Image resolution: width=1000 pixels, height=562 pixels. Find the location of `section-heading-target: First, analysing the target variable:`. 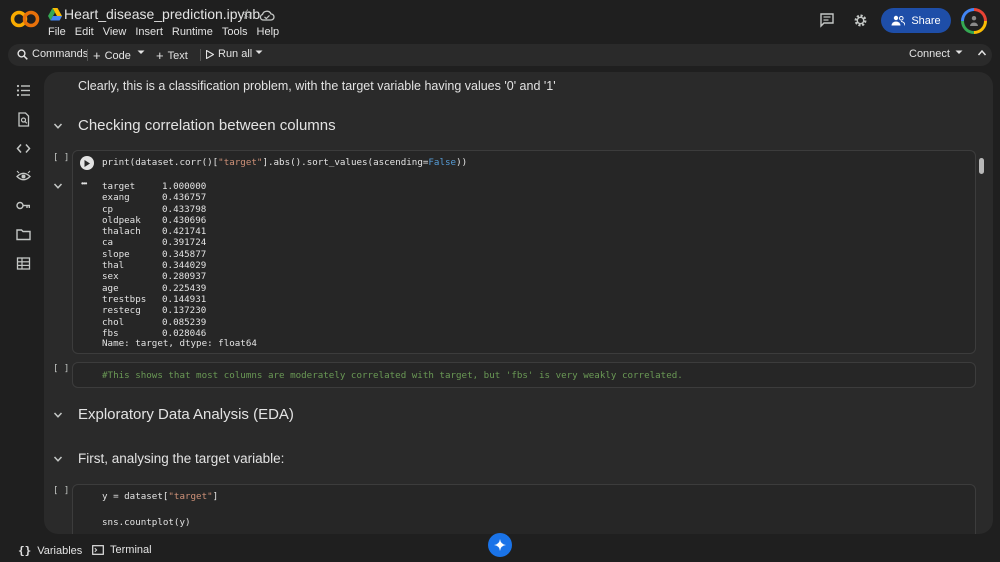

section-heading-target: First, analysing the target variable: is located at coordinates (181, 458).